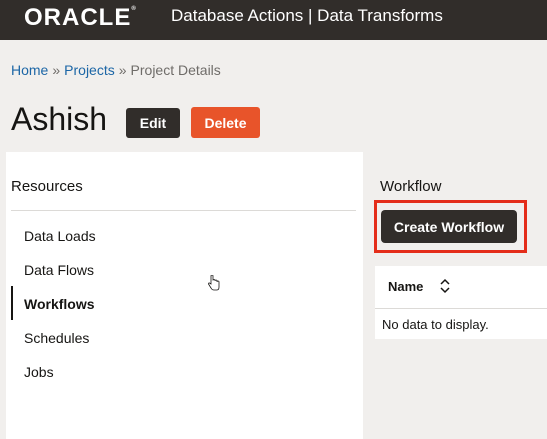 The height and width of the screenshot is (439, 547). What do you see at coordinates (461, 302) in the screenshot?
I see `workflow-table: Name No data to display.` at bounding box center [461, 302].